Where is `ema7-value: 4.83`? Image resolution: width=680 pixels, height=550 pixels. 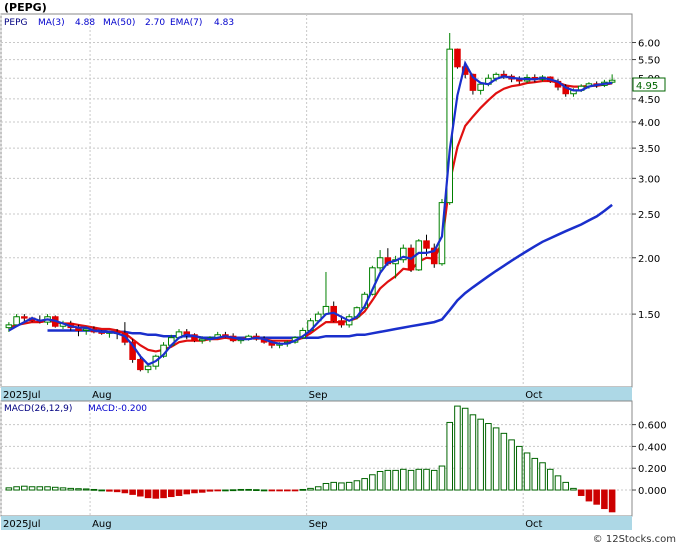 ema7-value: 4.83 is located at coordinates (224, 23).